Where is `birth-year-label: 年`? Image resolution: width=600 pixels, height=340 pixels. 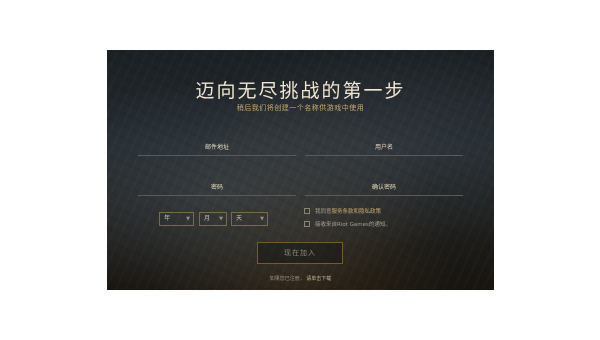
birth-year-label: 年 is located at coordinates (167, 218).